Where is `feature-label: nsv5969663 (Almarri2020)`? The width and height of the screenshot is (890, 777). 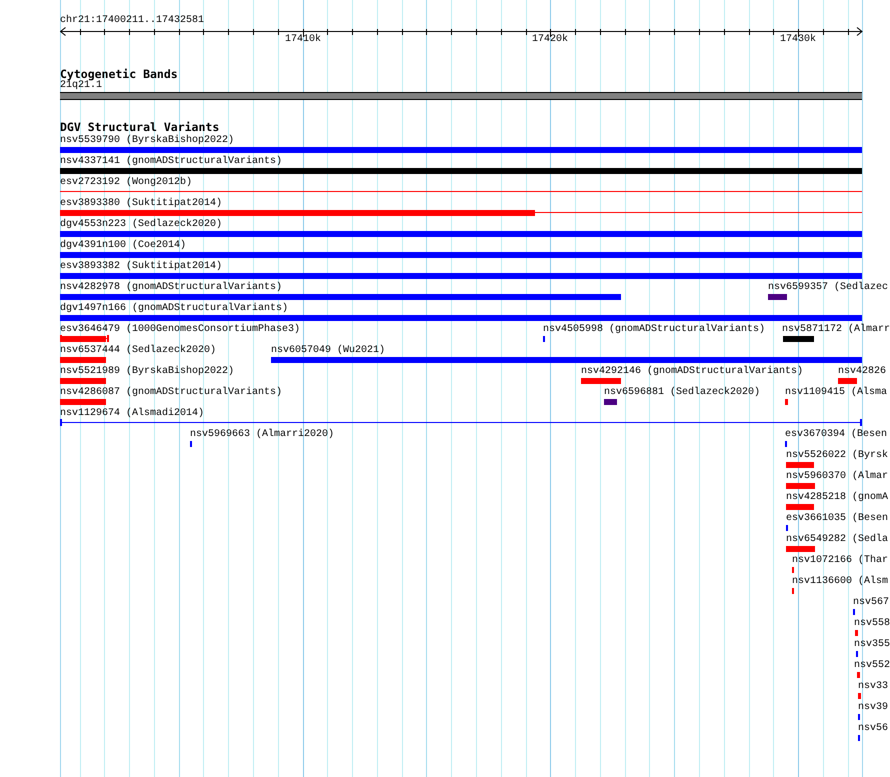
feature-label: nsv5969663 (Almarri2020) is located at coordinates (262, 434).